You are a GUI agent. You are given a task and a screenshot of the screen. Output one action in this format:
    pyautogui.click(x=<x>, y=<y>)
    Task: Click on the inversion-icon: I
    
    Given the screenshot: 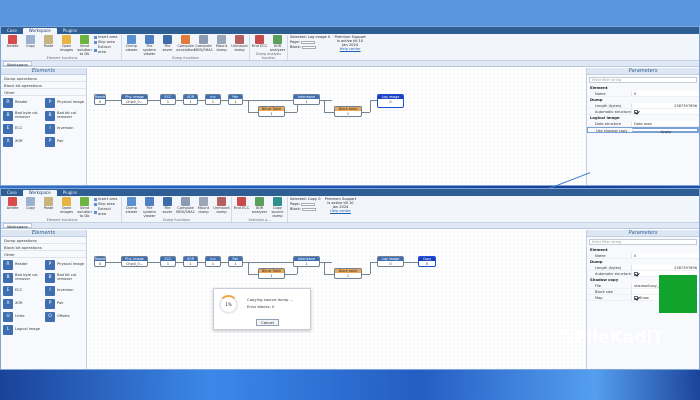 What is the action you would take?
    pyautogui.click(x=50, y=291)
    